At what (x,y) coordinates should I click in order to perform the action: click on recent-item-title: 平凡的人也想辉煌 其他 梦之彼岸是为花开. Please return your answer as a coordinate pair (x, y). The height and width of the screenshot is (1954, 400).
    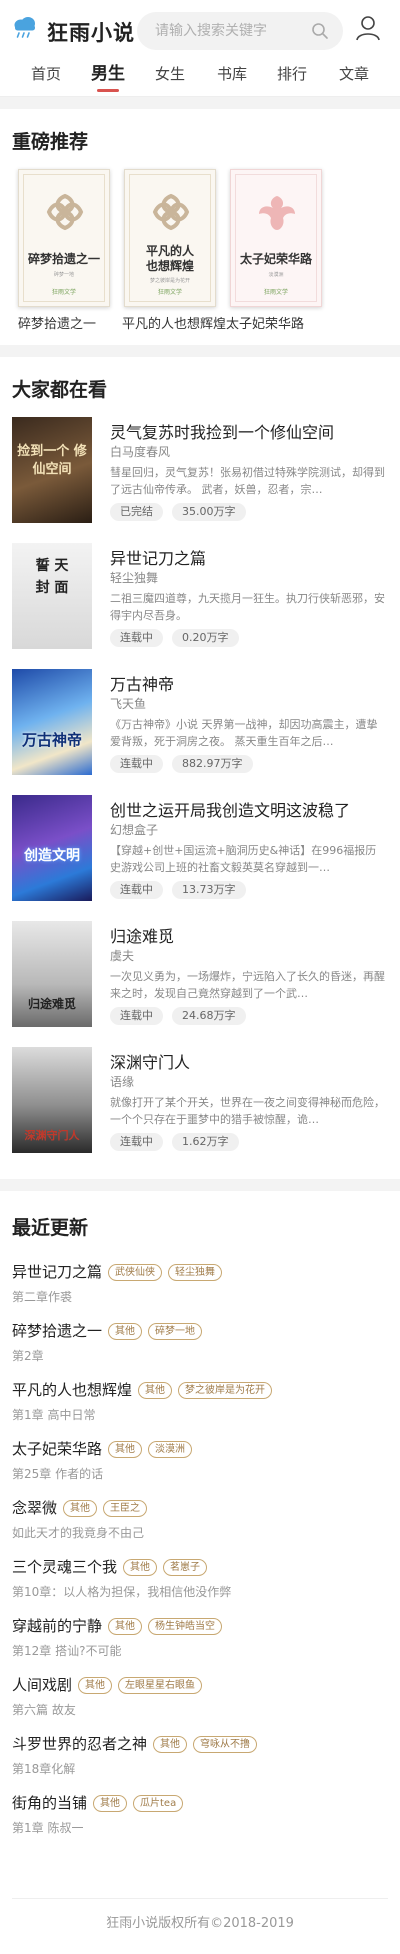
    Looking at the image, I should click on (142, 1389).